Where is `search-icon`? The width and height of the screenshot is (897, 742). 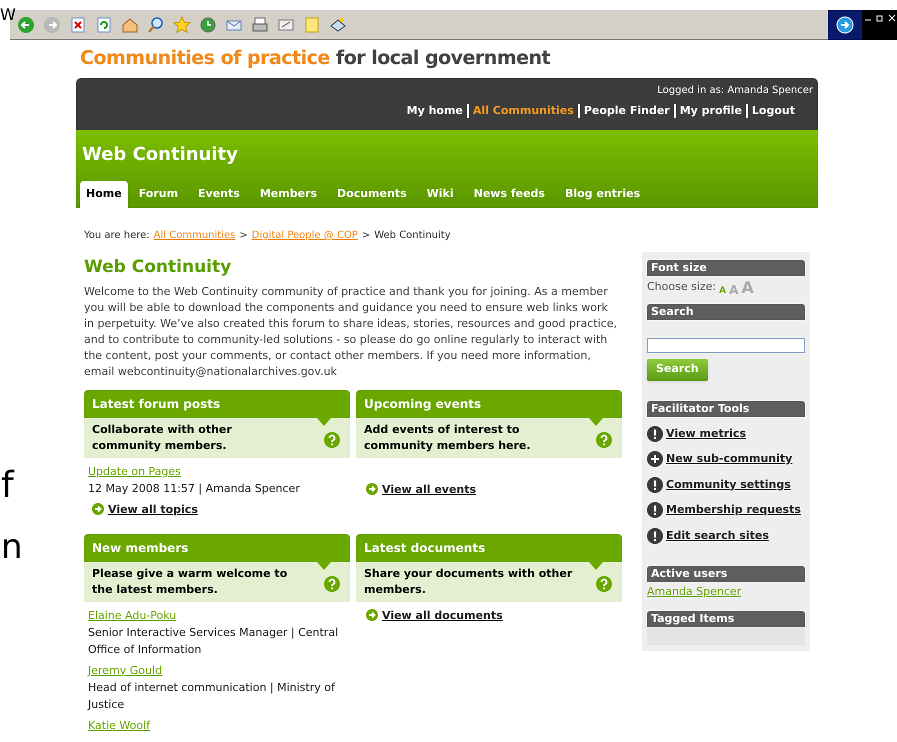 search-icon is located at coordinates (156, 25).